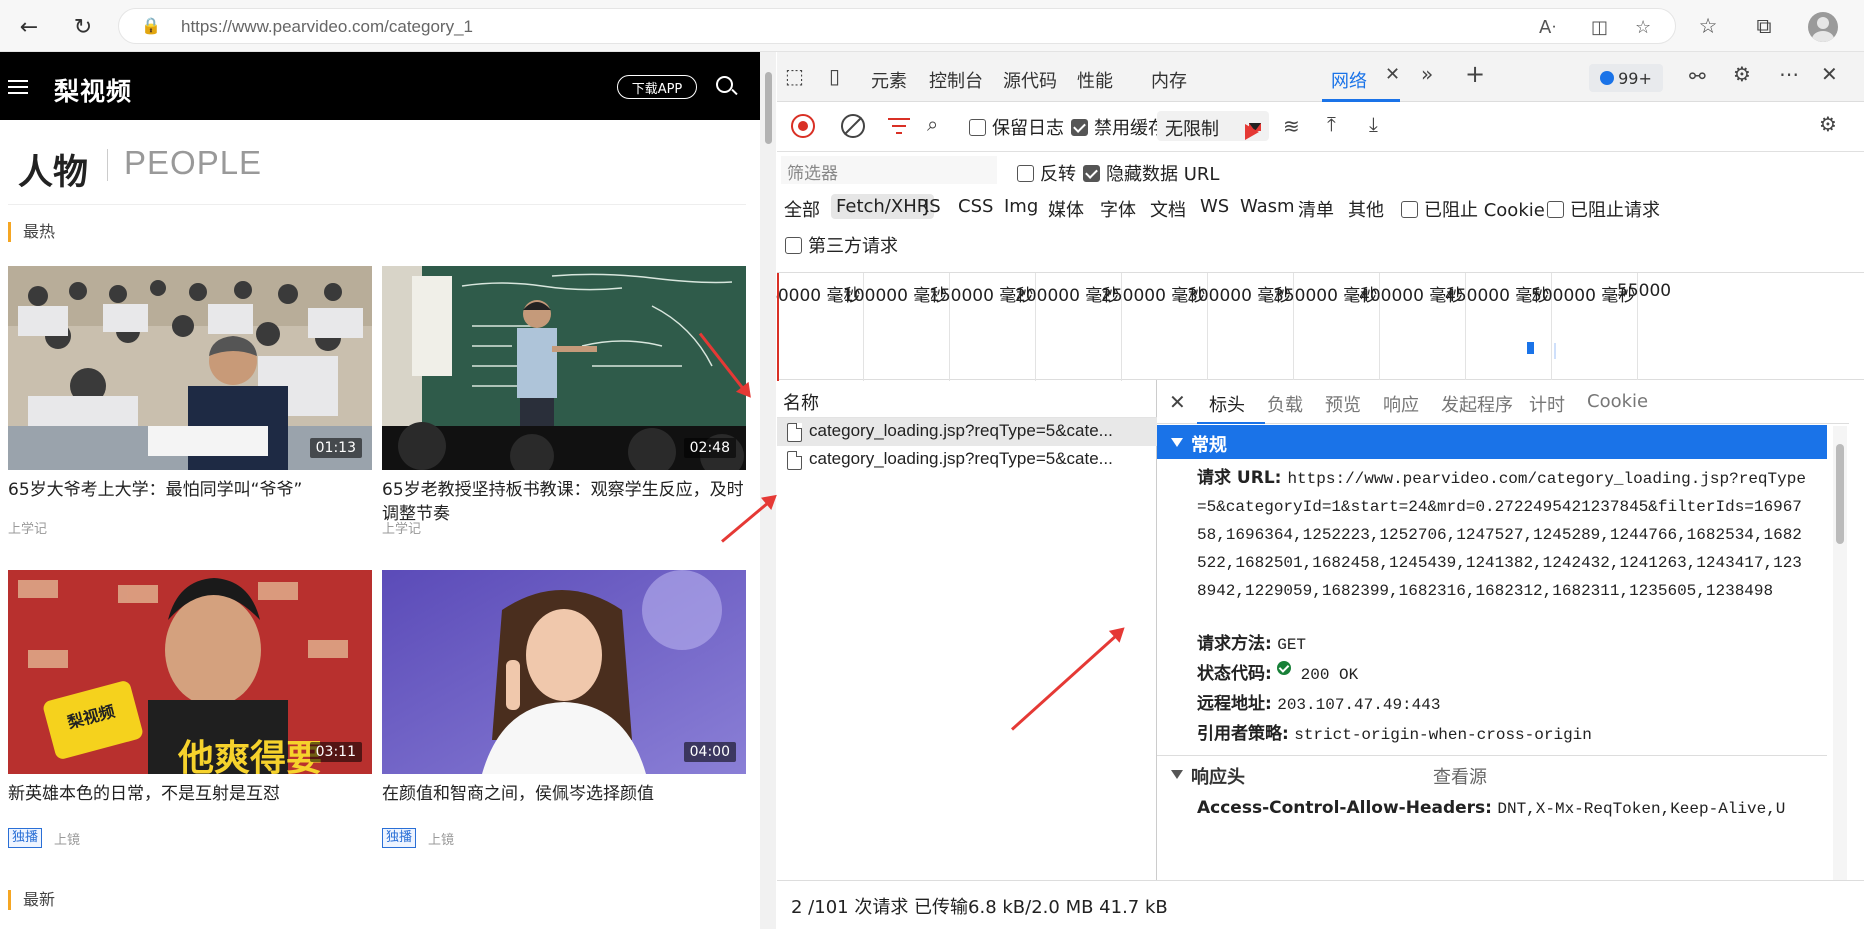  What do you see at coordinates (190, 672) in the screenshot?
I see `video-thumbnail: 他爽得要 梨视频 03:11` at bounding box center [190, 672].